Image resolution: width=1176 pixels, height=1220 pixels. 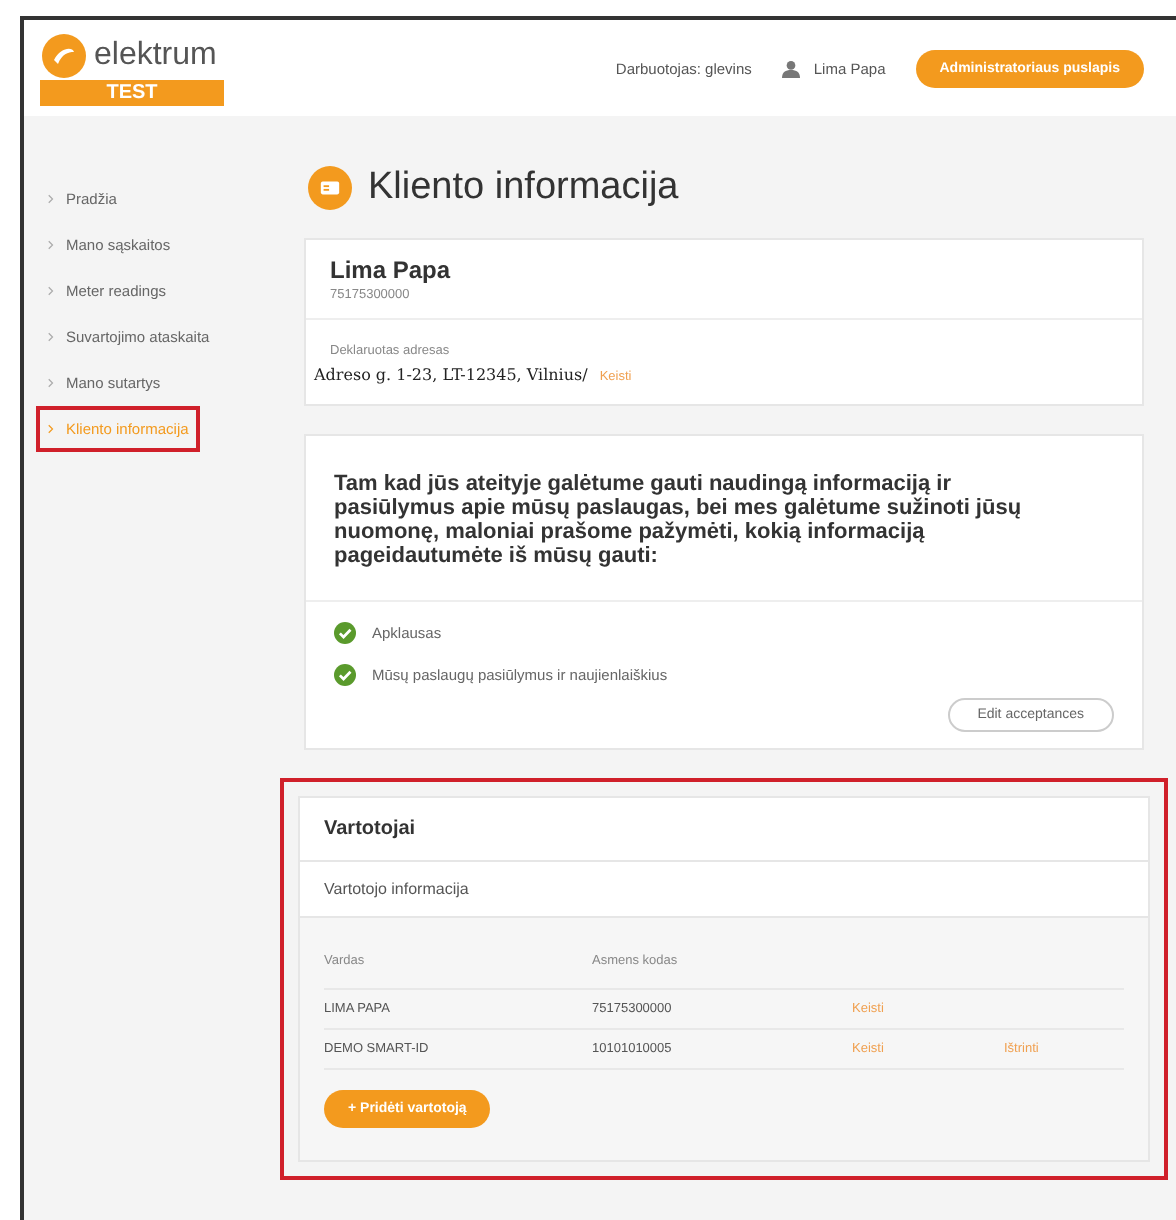 I want to click on environment-badge: TEST, so click(x=132, y=92).